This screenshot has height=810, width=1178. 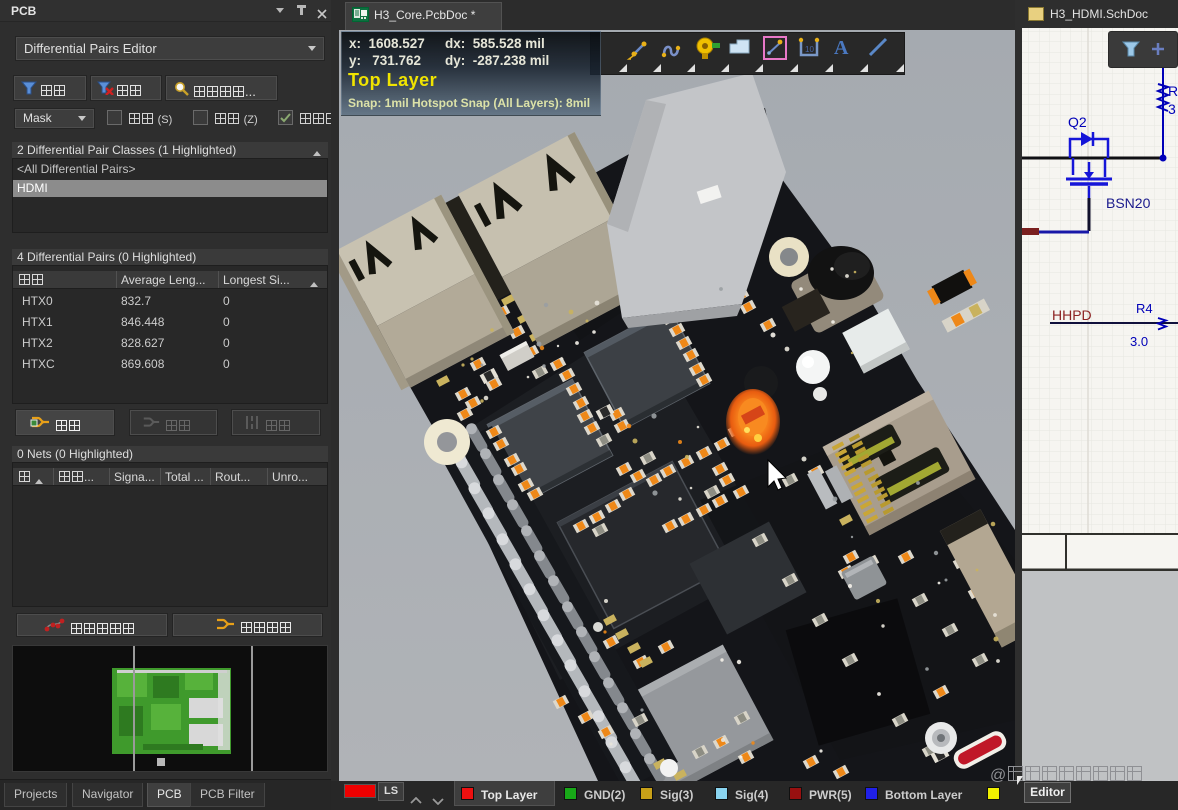 What do you see at coordinates (1173, 91) in the screenshot?
I see `svg-text: R` at bounding box center [1173, 91].